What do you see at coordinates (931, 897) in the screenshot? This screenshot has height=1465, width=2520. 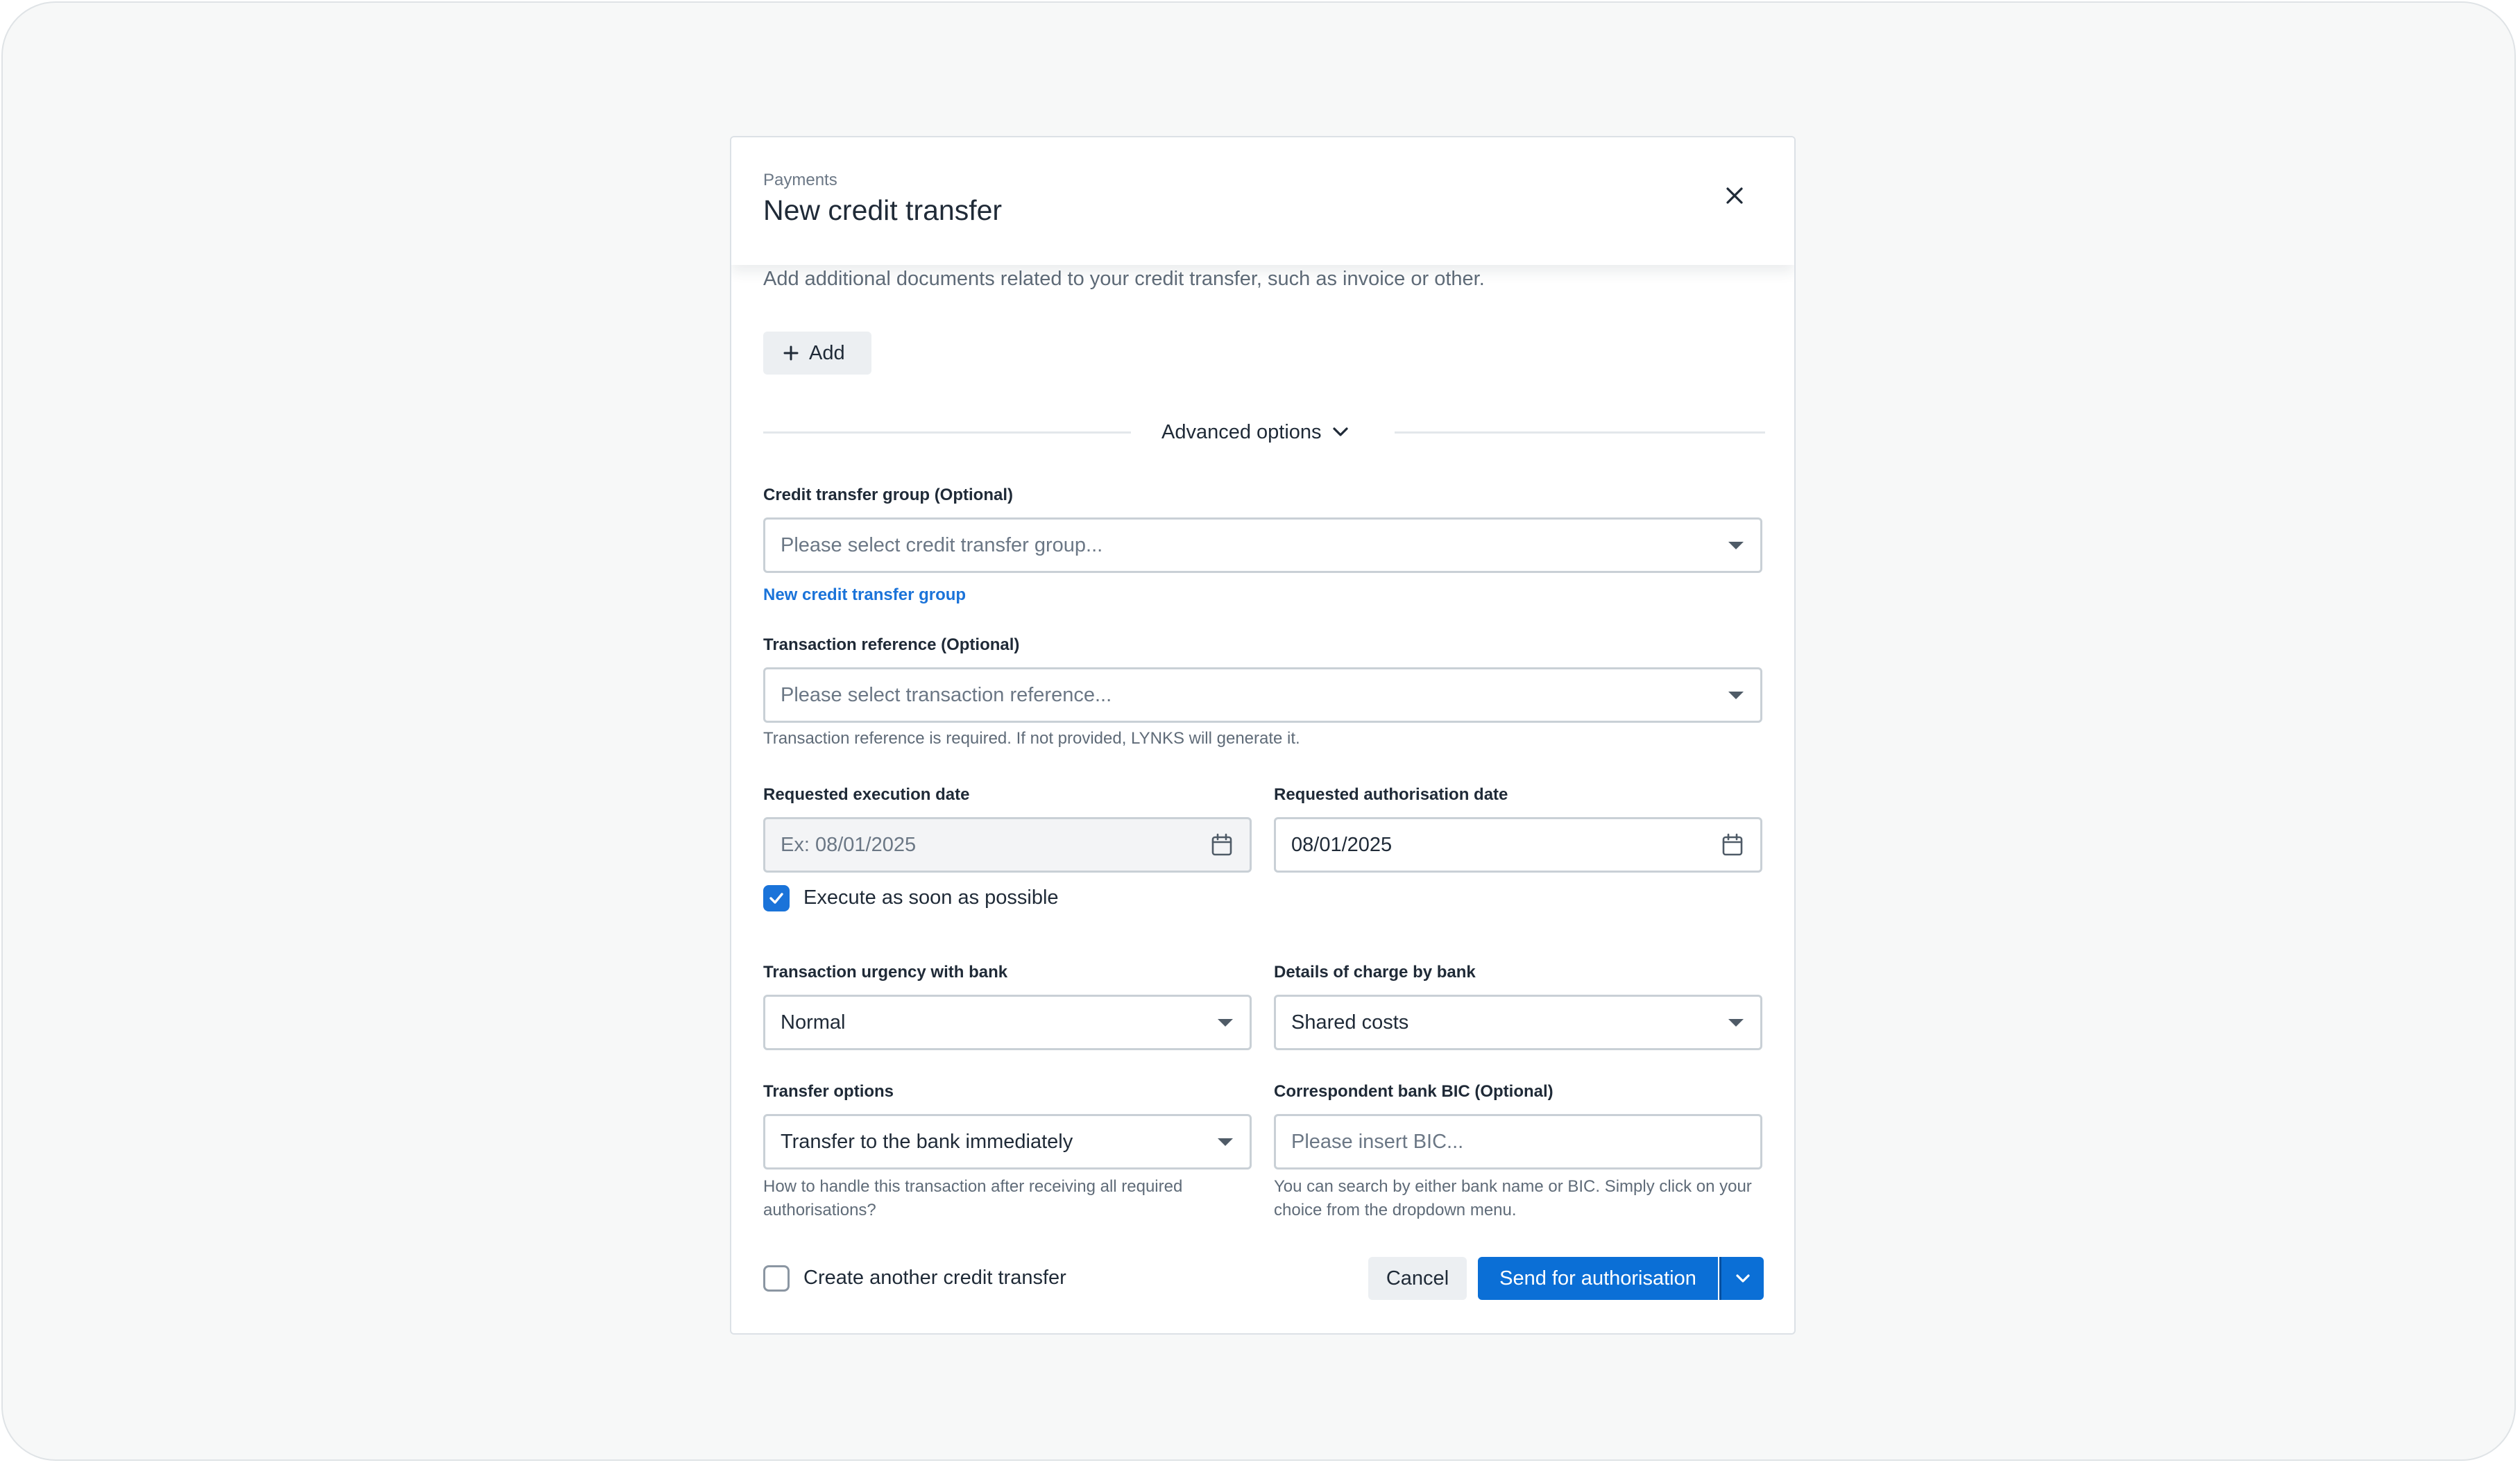 I see `asap-label: Execute as soon as possible` at bounding box center [931, 897].